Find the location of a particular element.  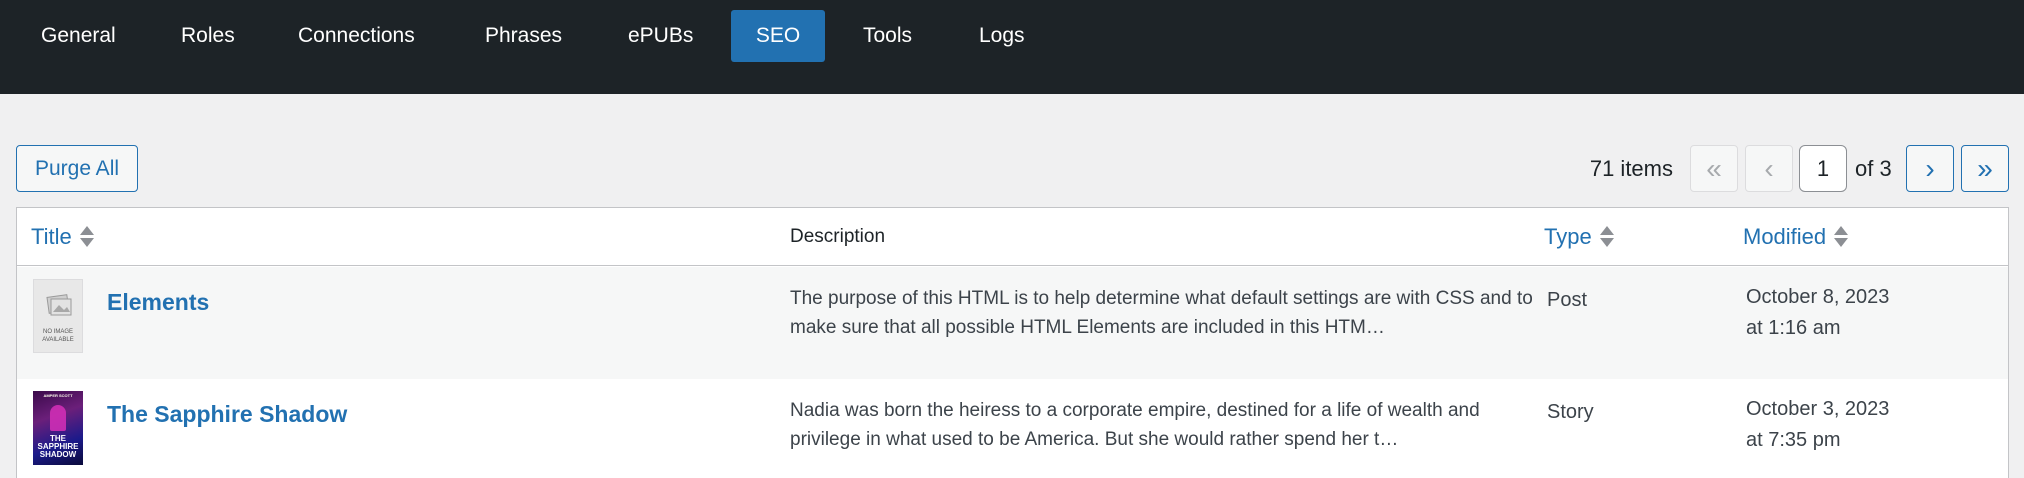

total-pages-label: of 3 is located at coordinates (1873, 168).